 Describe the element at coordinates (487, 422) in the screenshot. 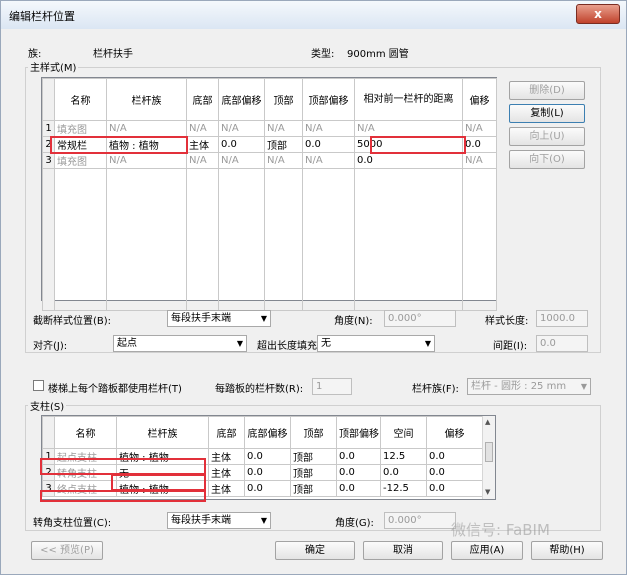

I see `scroll-up-icon: ▲` at that location.